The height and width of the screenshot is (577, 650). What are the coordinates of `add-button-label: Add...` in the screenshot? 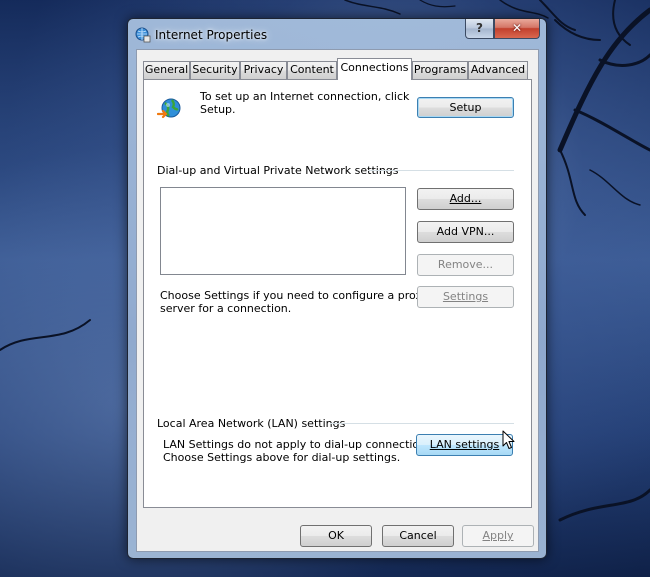 It's located at (465, 198).